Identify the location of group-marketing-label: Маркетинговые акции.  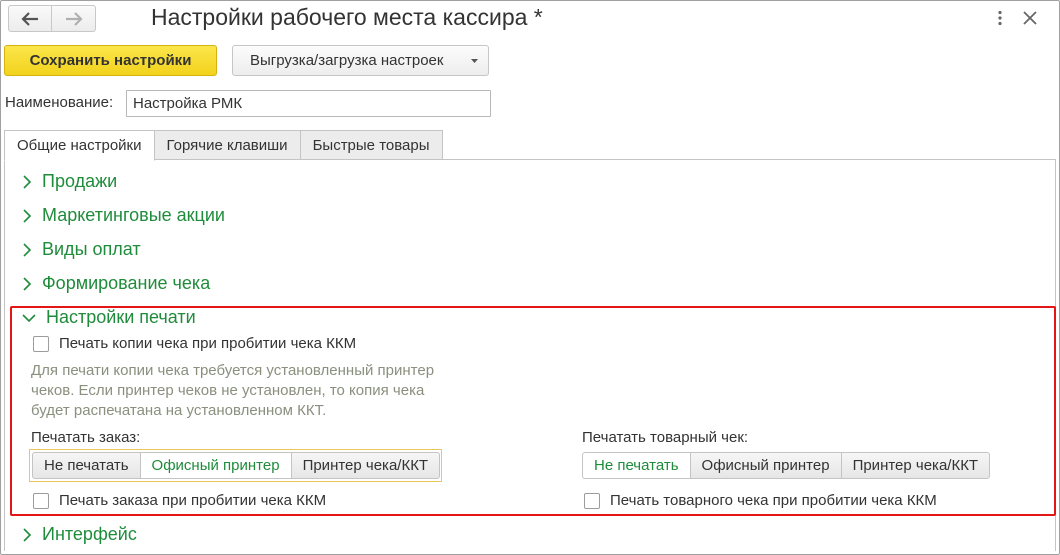
(133, 215).